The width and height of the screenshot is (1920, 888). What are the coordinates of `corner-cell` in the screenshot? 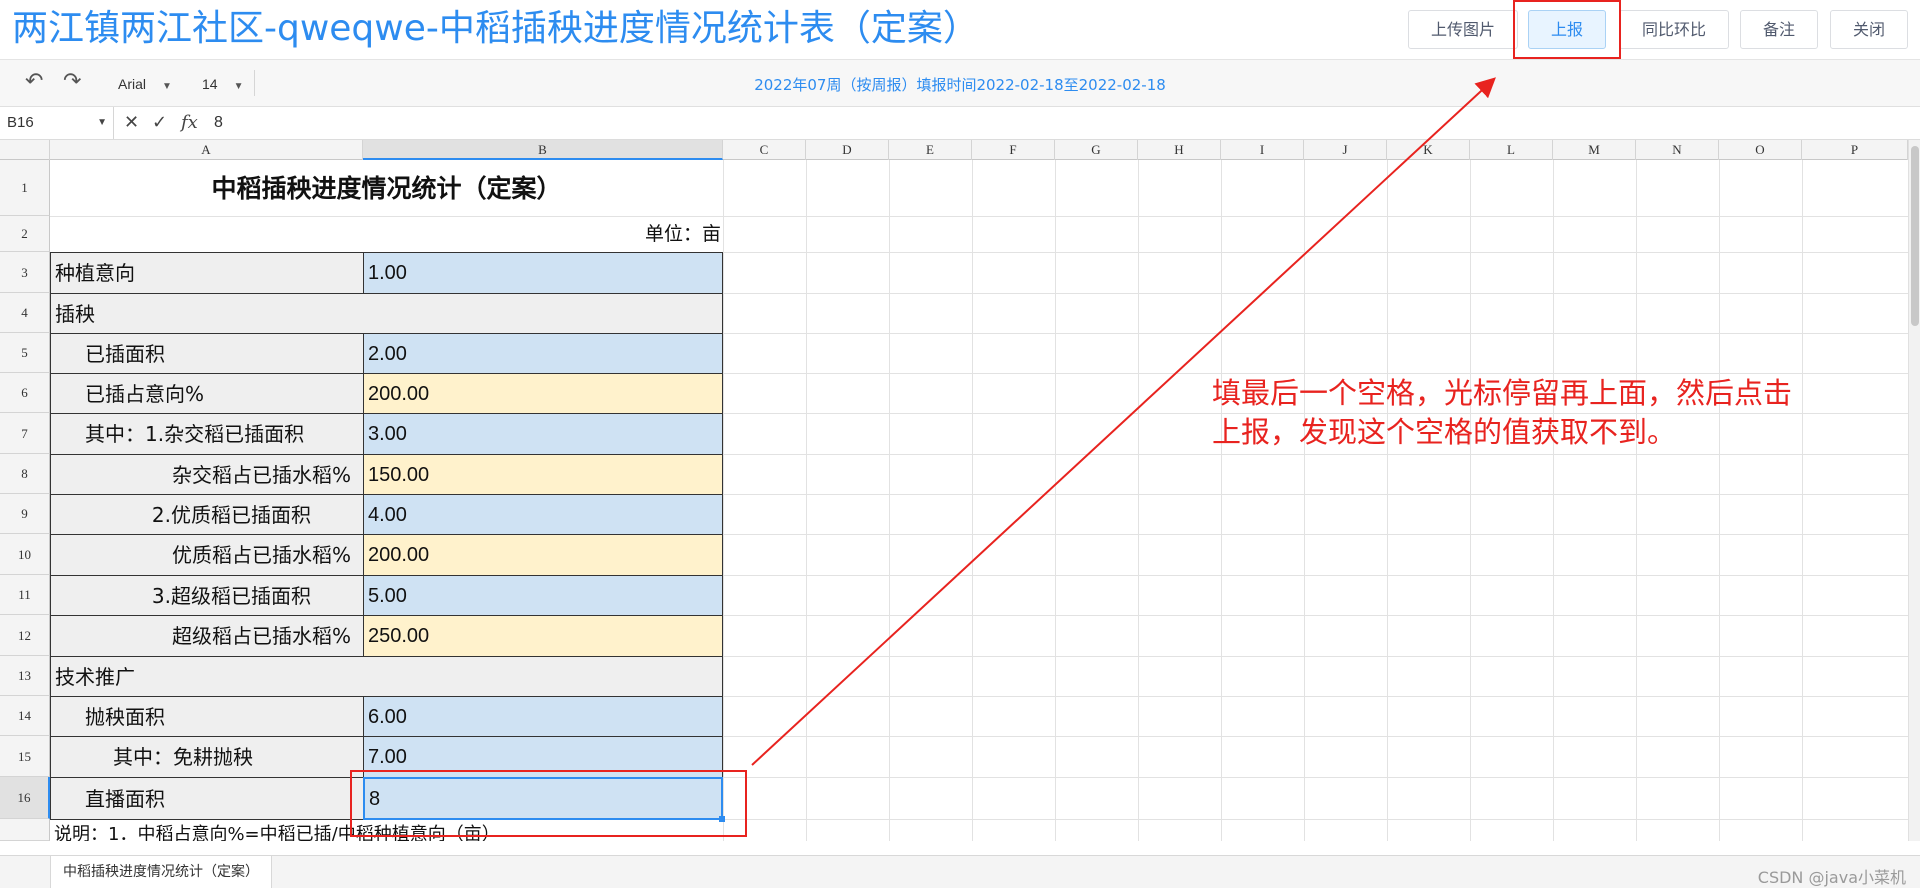 It's located at (25, 150).